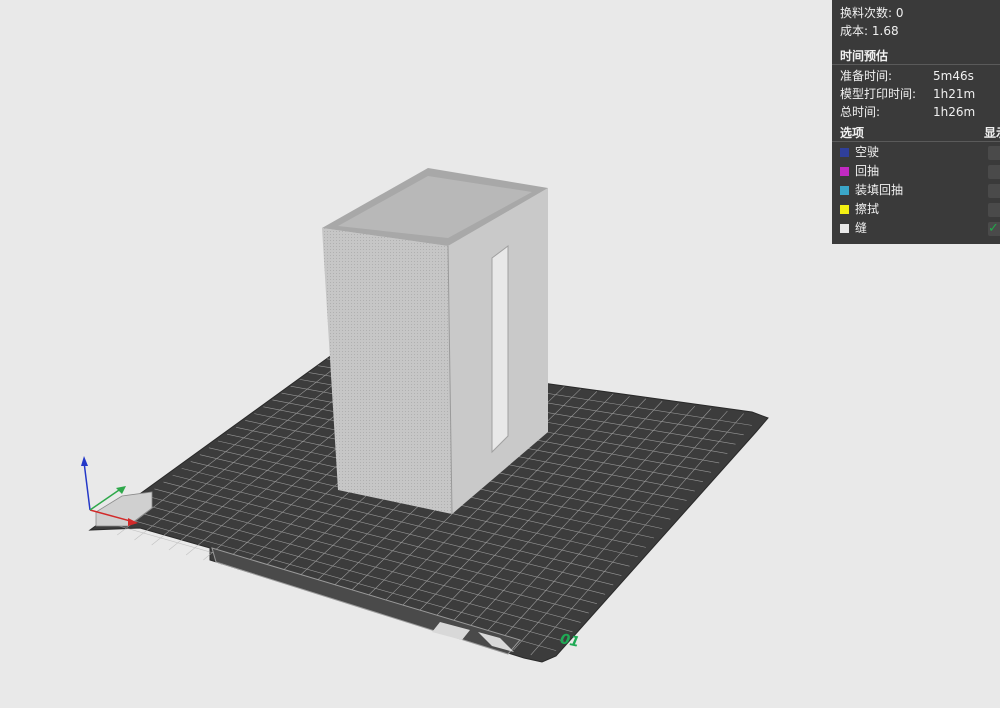 The width and height of the screenshot is (1000, 708). I want to click on time-estimate-title: 时间预估, so click(864, 56).